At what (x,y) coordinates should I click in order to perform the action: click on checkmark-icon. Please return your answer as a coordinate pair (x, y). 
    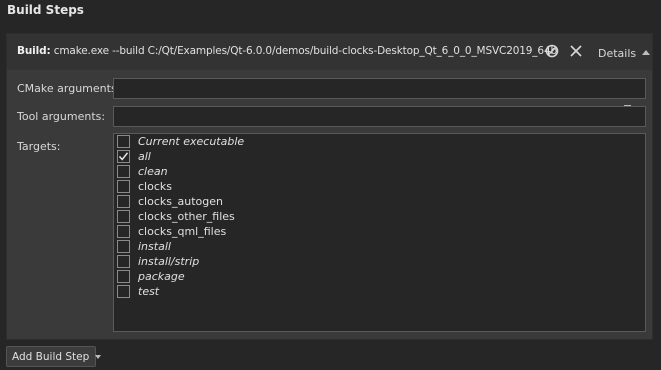
    Looking at the image, I should click on (123, 156).